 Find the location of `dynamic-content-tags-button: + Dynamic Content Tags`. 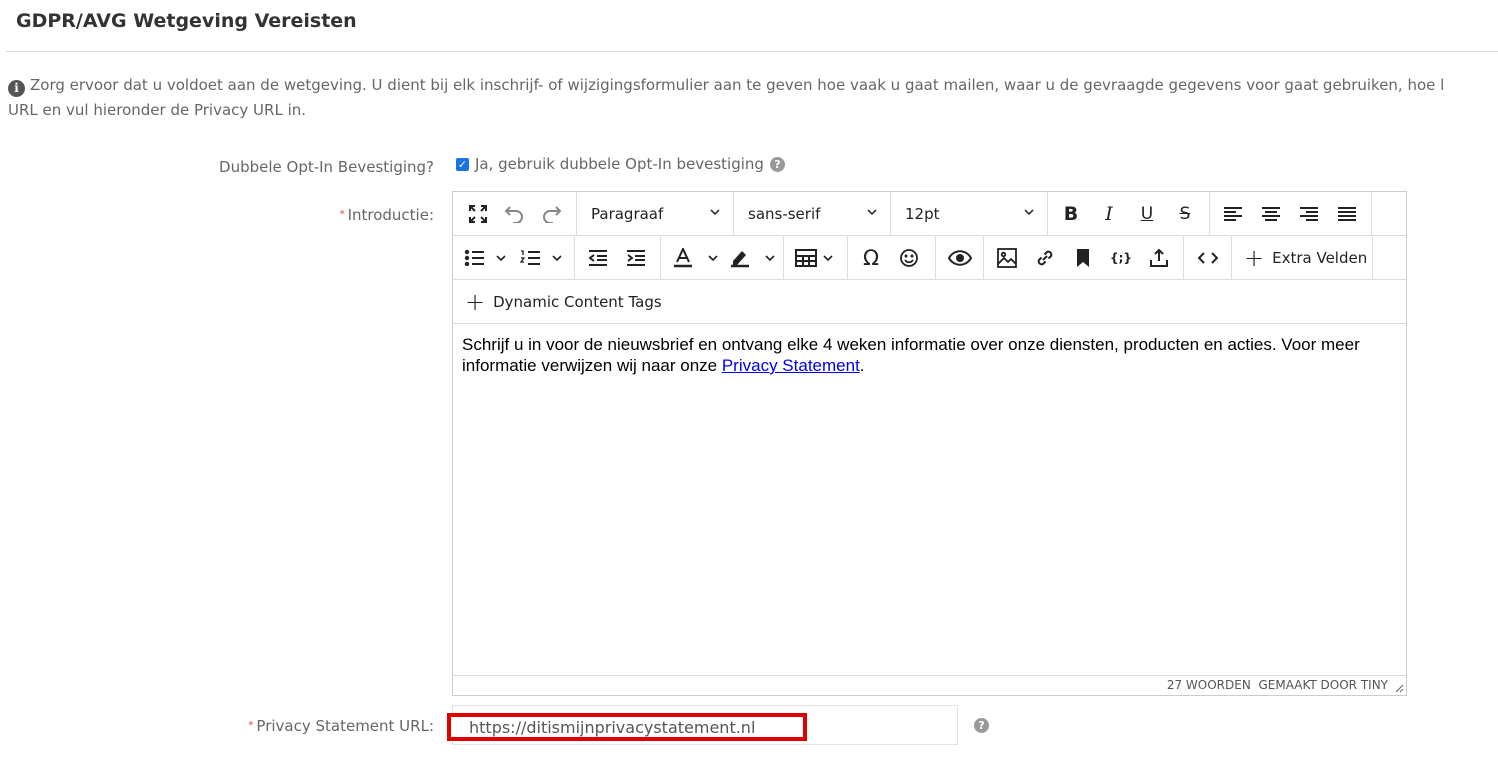

dynamic-content-tags-button: + Dynamic Content Tags is located at coordinates (563, 302).